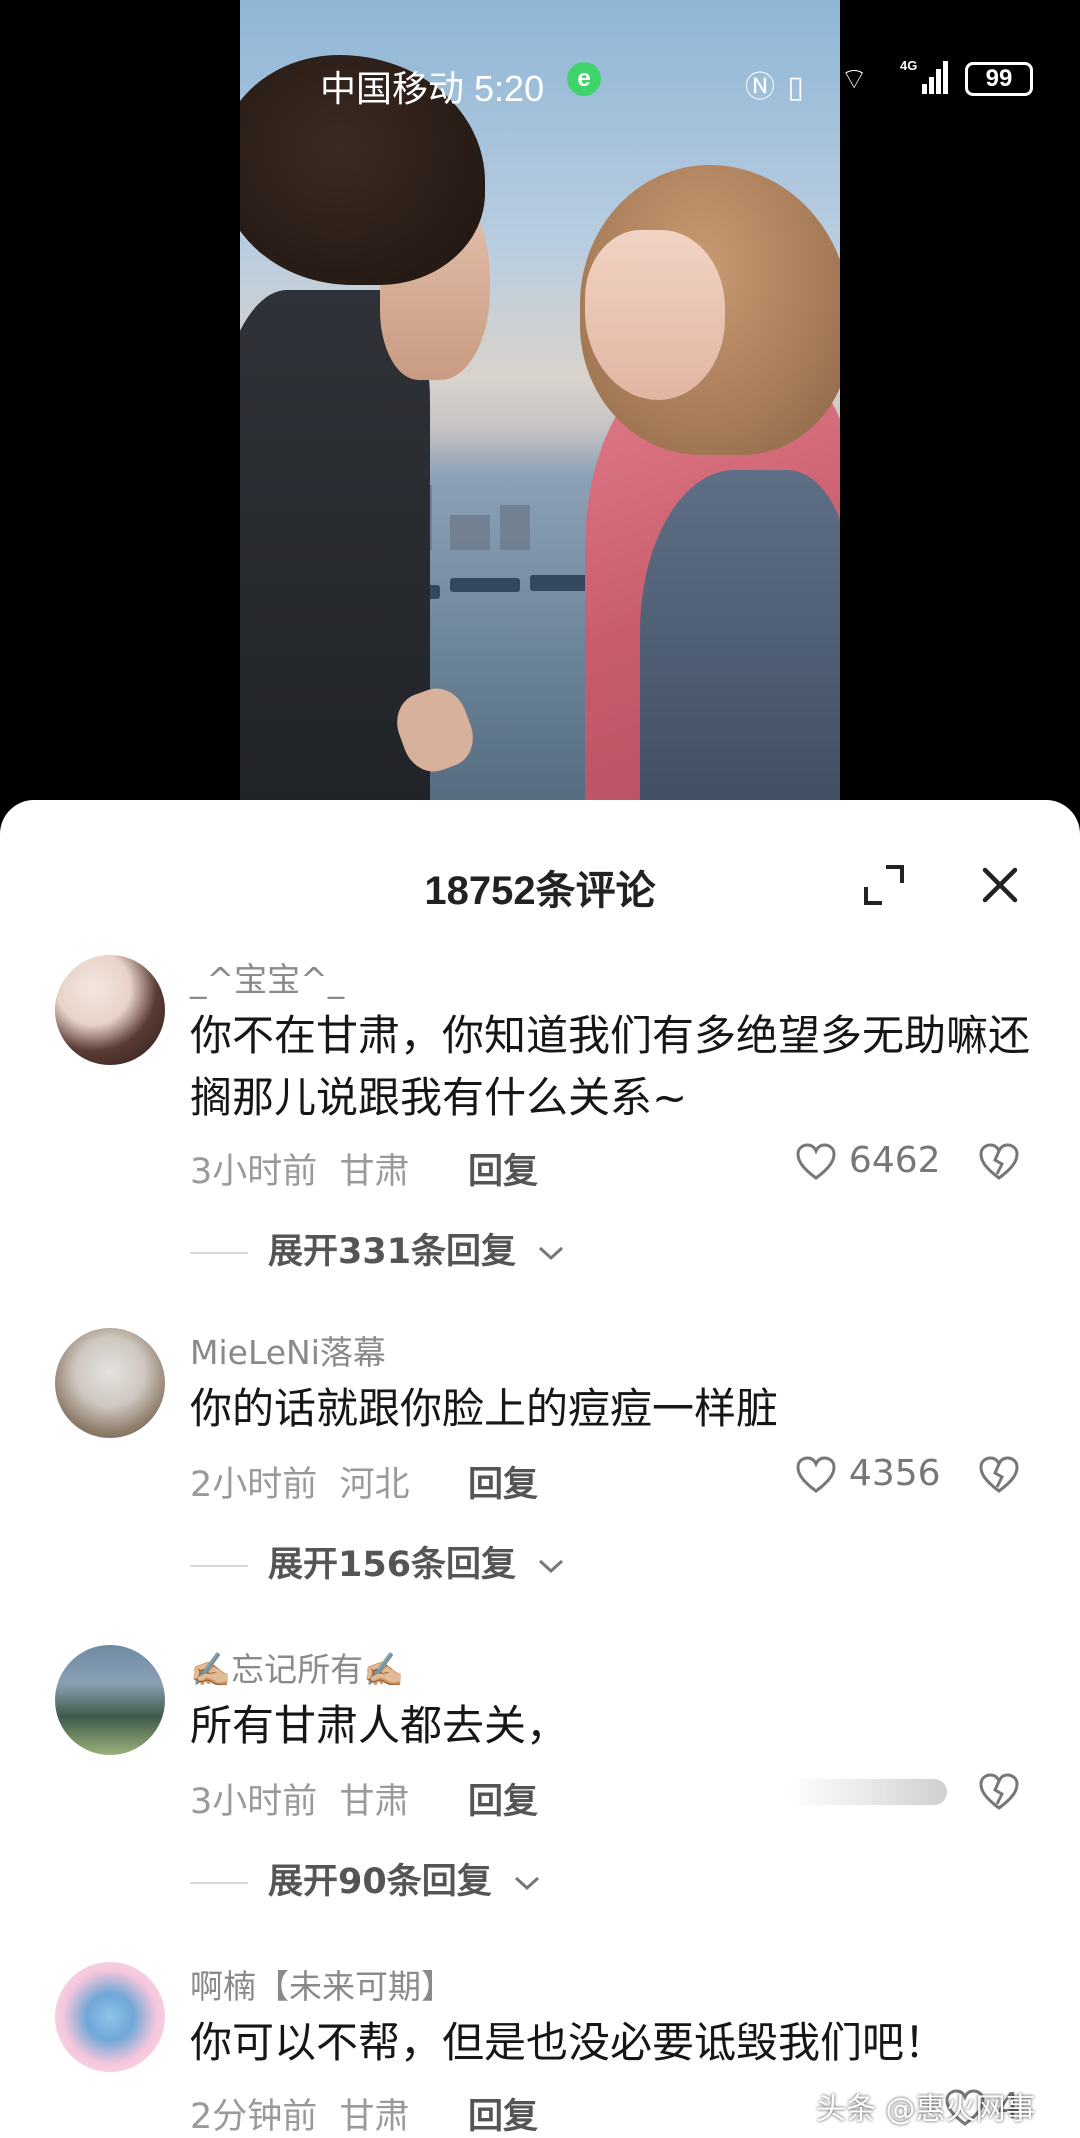 This screenshot has width=1080, height=2138. I want to click on like-group: 6462, so click(907, 1161).